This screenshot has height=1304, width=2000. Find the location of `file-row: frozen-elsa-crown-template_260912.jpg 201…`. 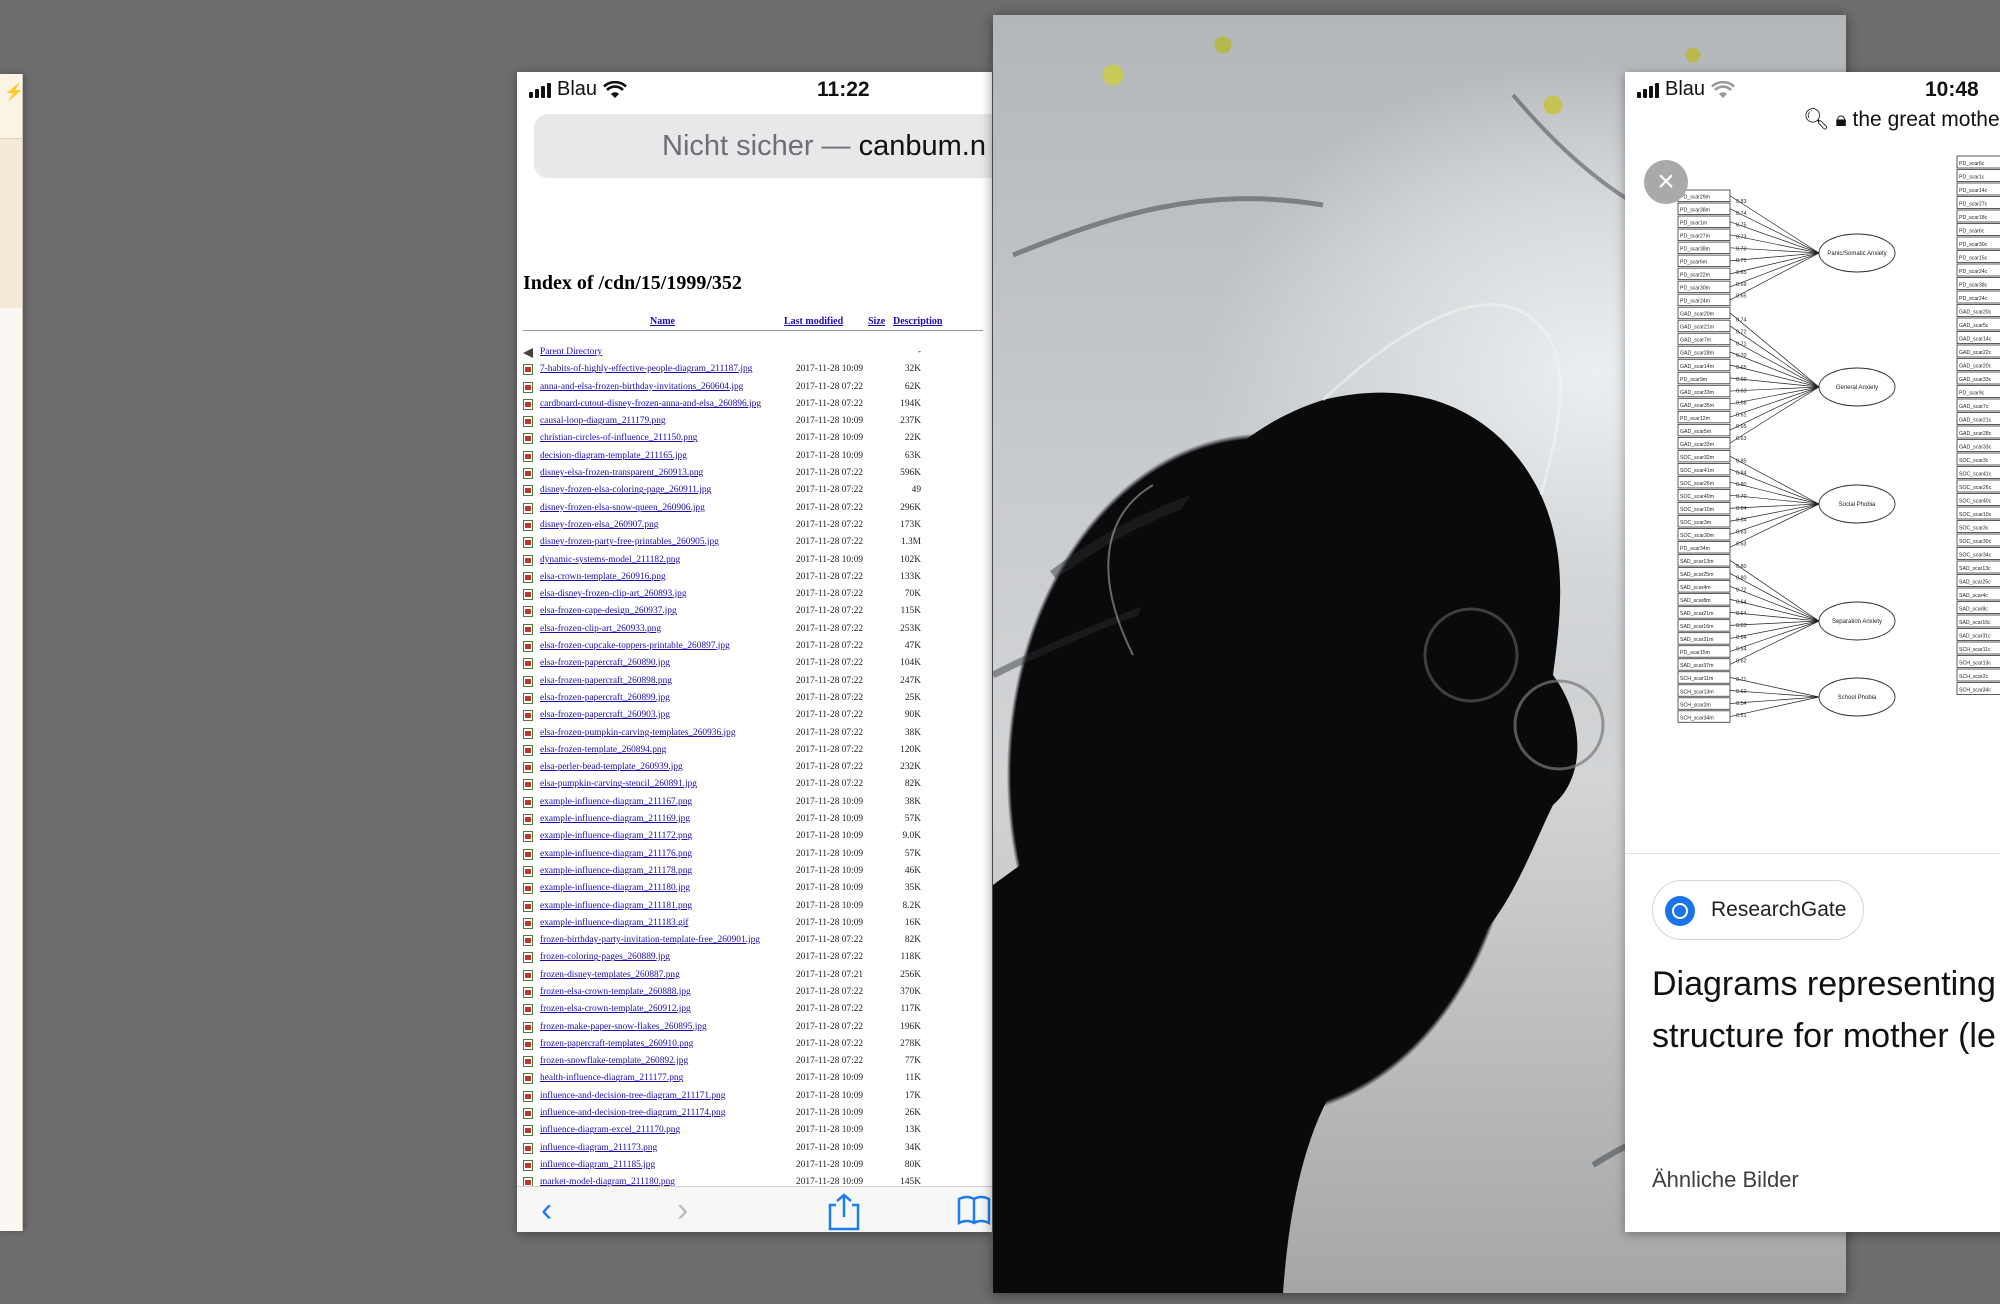

file-row: frozen-elsa-crown-template_260912.jpg 201… is located at coordinates (757, 1009).